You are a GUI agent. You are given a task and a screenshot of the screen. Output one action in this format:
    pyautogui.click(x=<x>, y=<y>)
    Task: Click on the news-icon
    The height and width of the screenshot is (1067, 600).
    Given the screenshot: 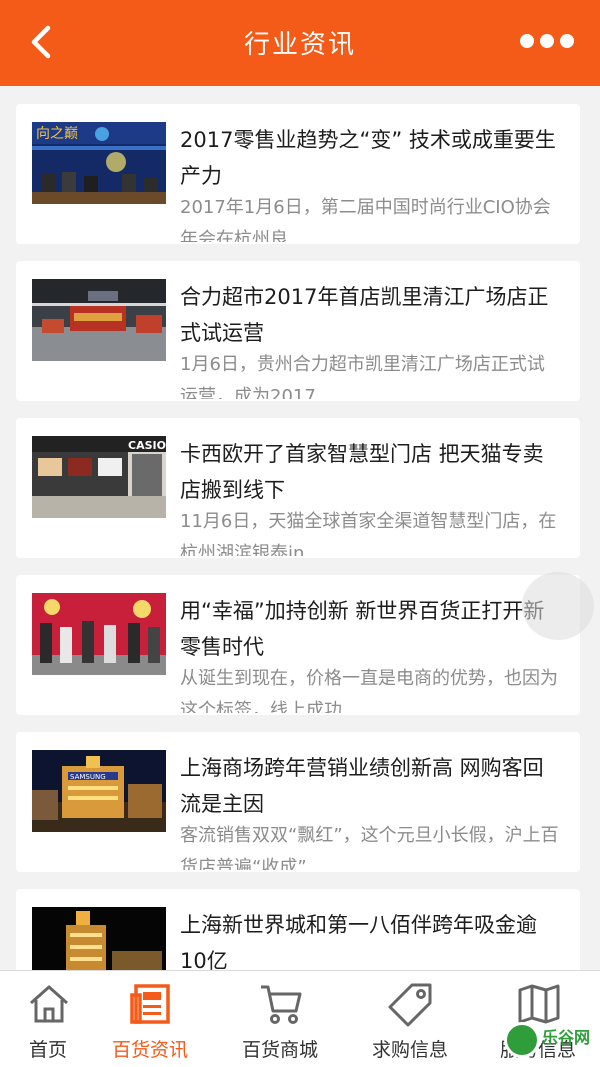 What is the action you would take?
    pyautogui.click(x=150, y=1004)
    